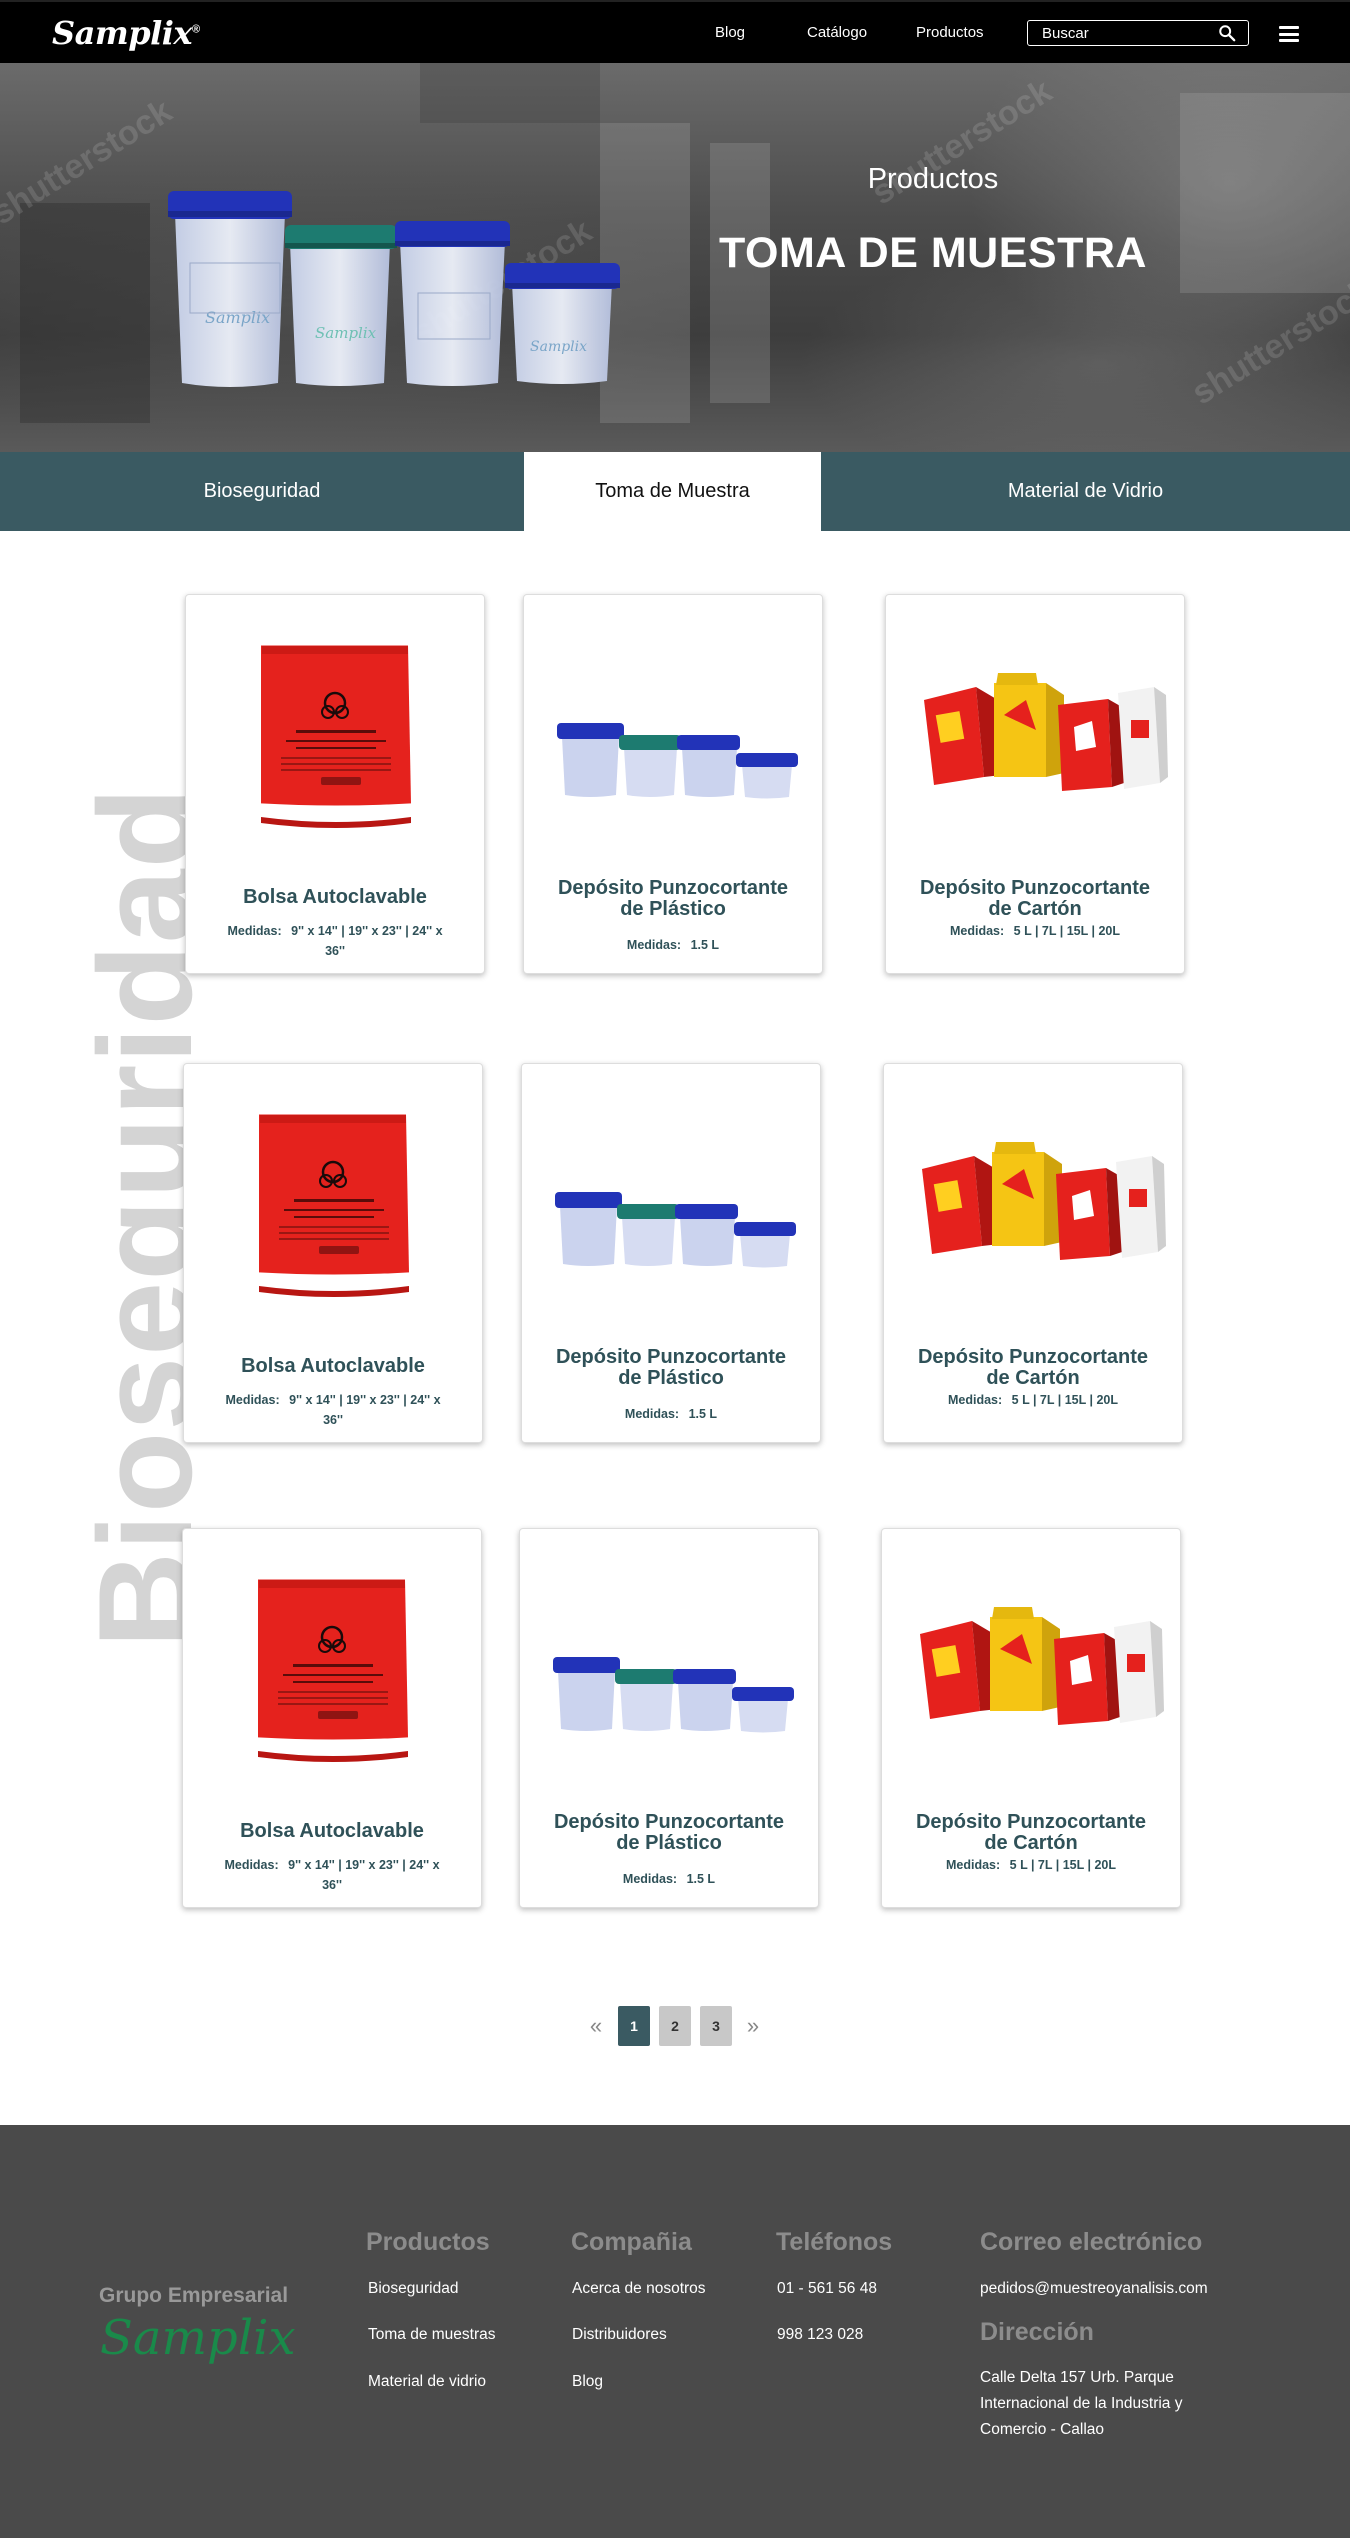 The width and height of the screenshot is (1350, 2538). I want to click on nav-link-catalogo: Catálogo, so click(837, 32).